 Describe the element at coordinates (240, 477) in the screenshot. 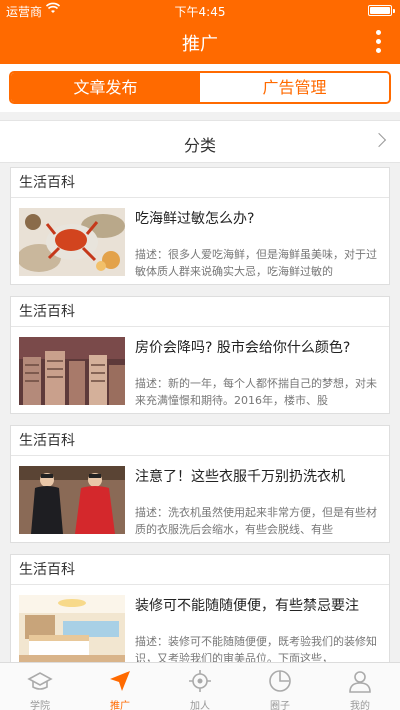

I see `article-title: 注意了！这些衣服千万别扔洗衣机` at that location.